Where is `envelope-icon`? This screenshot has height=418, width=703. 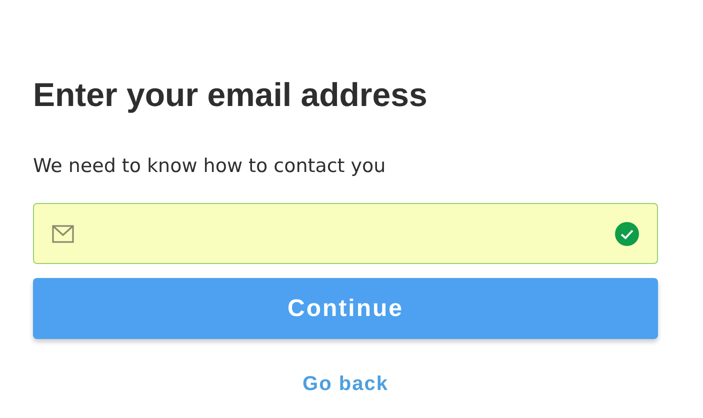
envelope-icon is located at coordinates (63, 233).